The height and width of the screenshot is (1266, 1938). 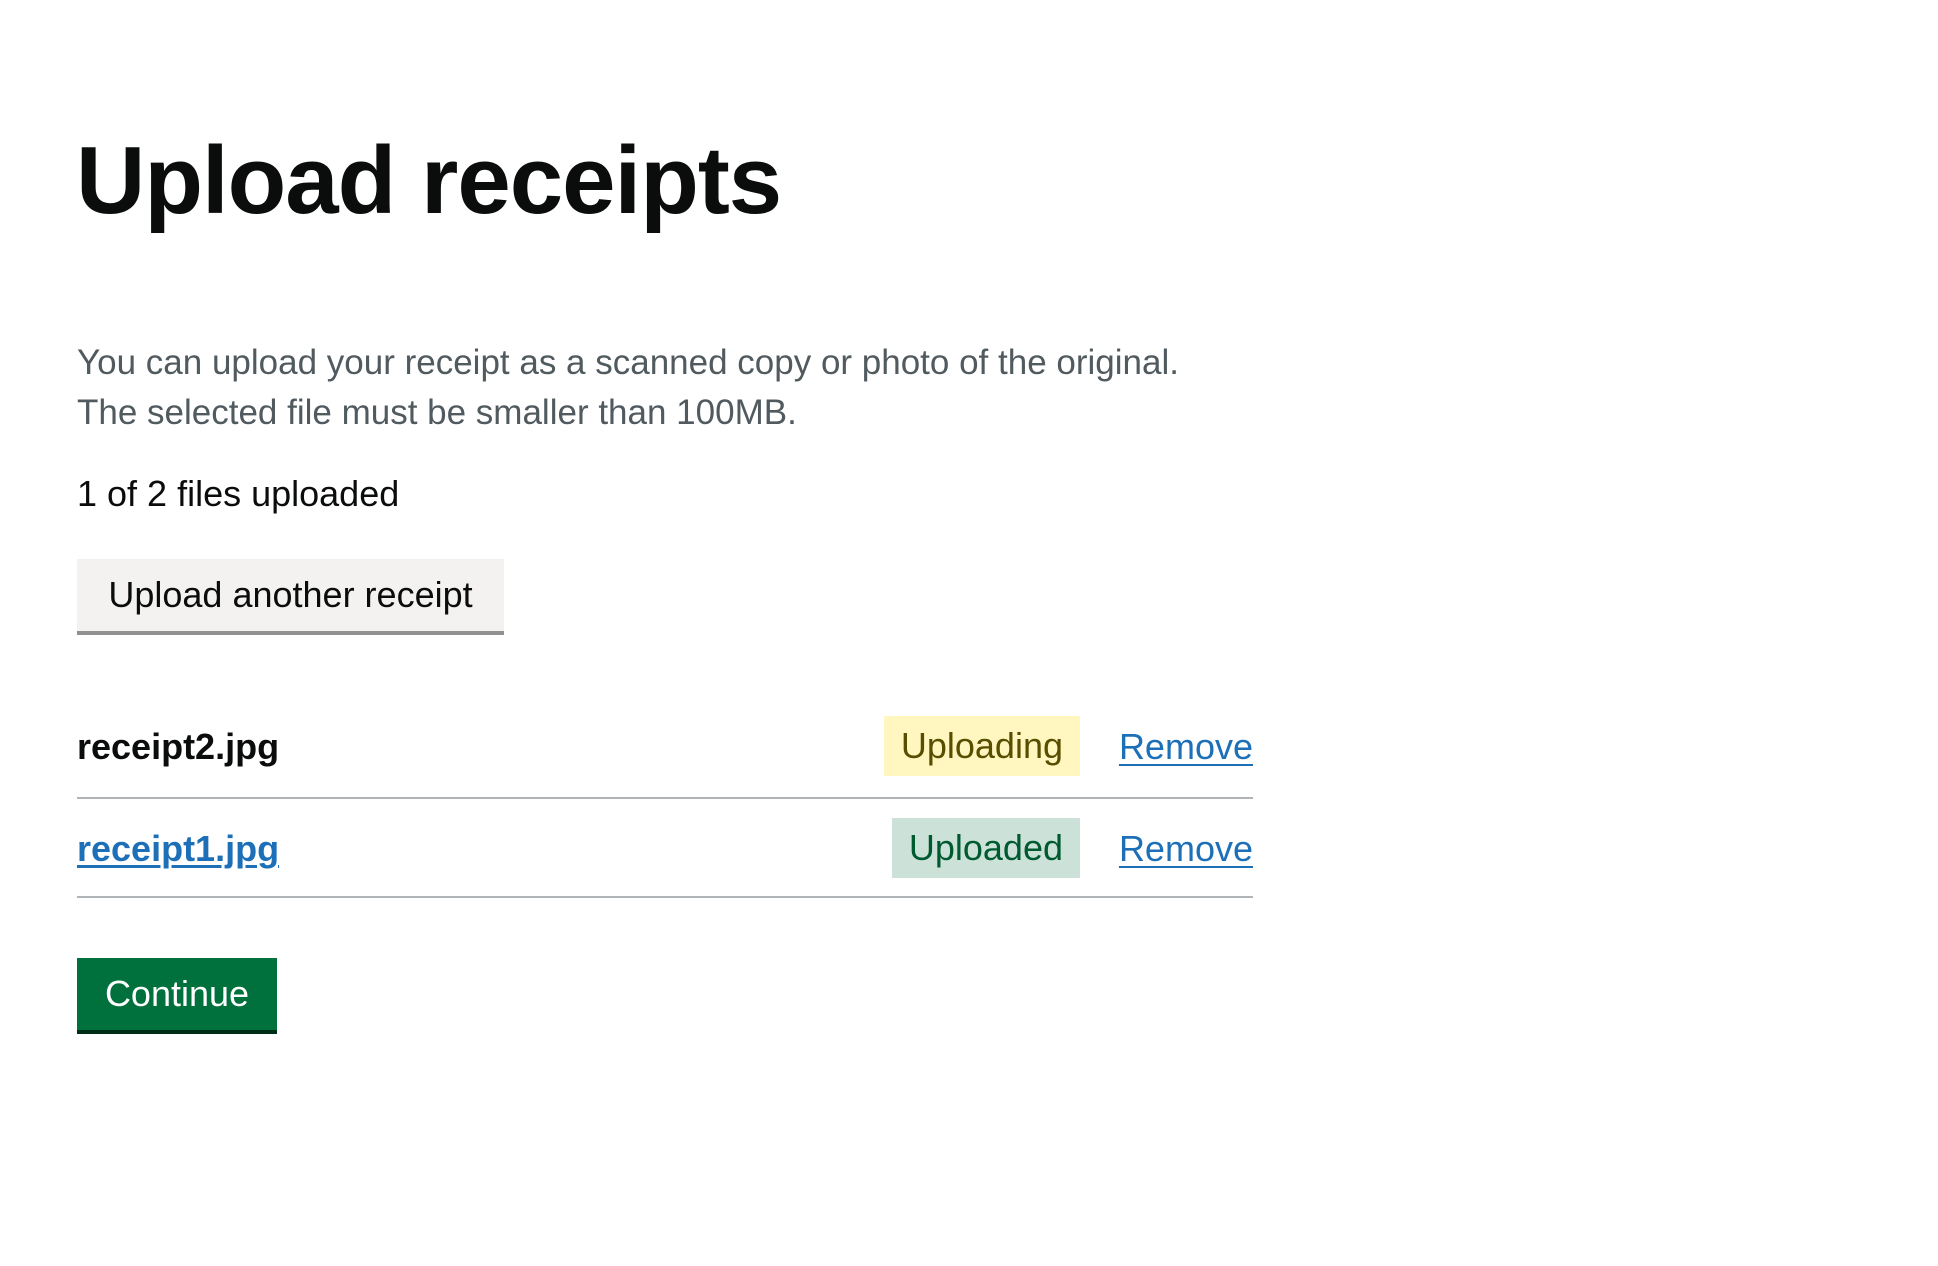 What do you see at coordinates (290, 597) in the screenshot?
I see `upload-another-receipt-button: Upload another receipt` at bounding box center [290, 597].